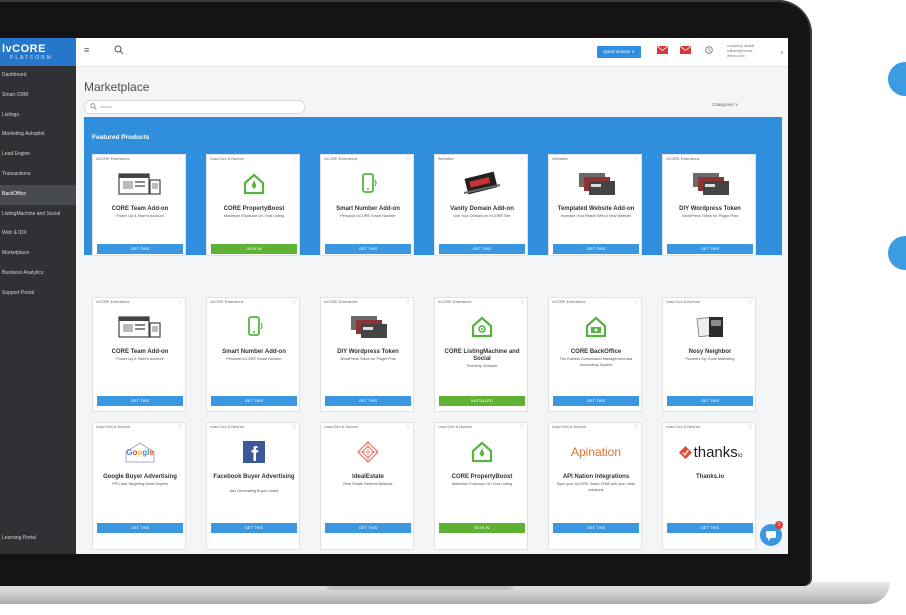  What do you see at coordinates (119, 50) in the screenshot?
I see `search-icon` at bounding box center [119, 50].